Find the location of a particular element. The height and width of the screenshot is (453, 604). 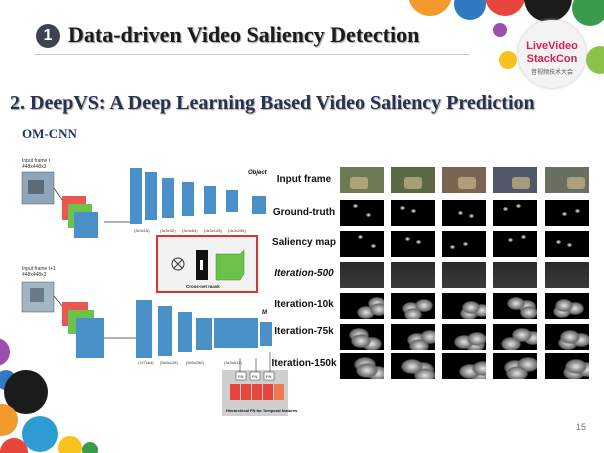

row-label-iteration-150k: Iteration-150k is located at coordinates (304, 363).